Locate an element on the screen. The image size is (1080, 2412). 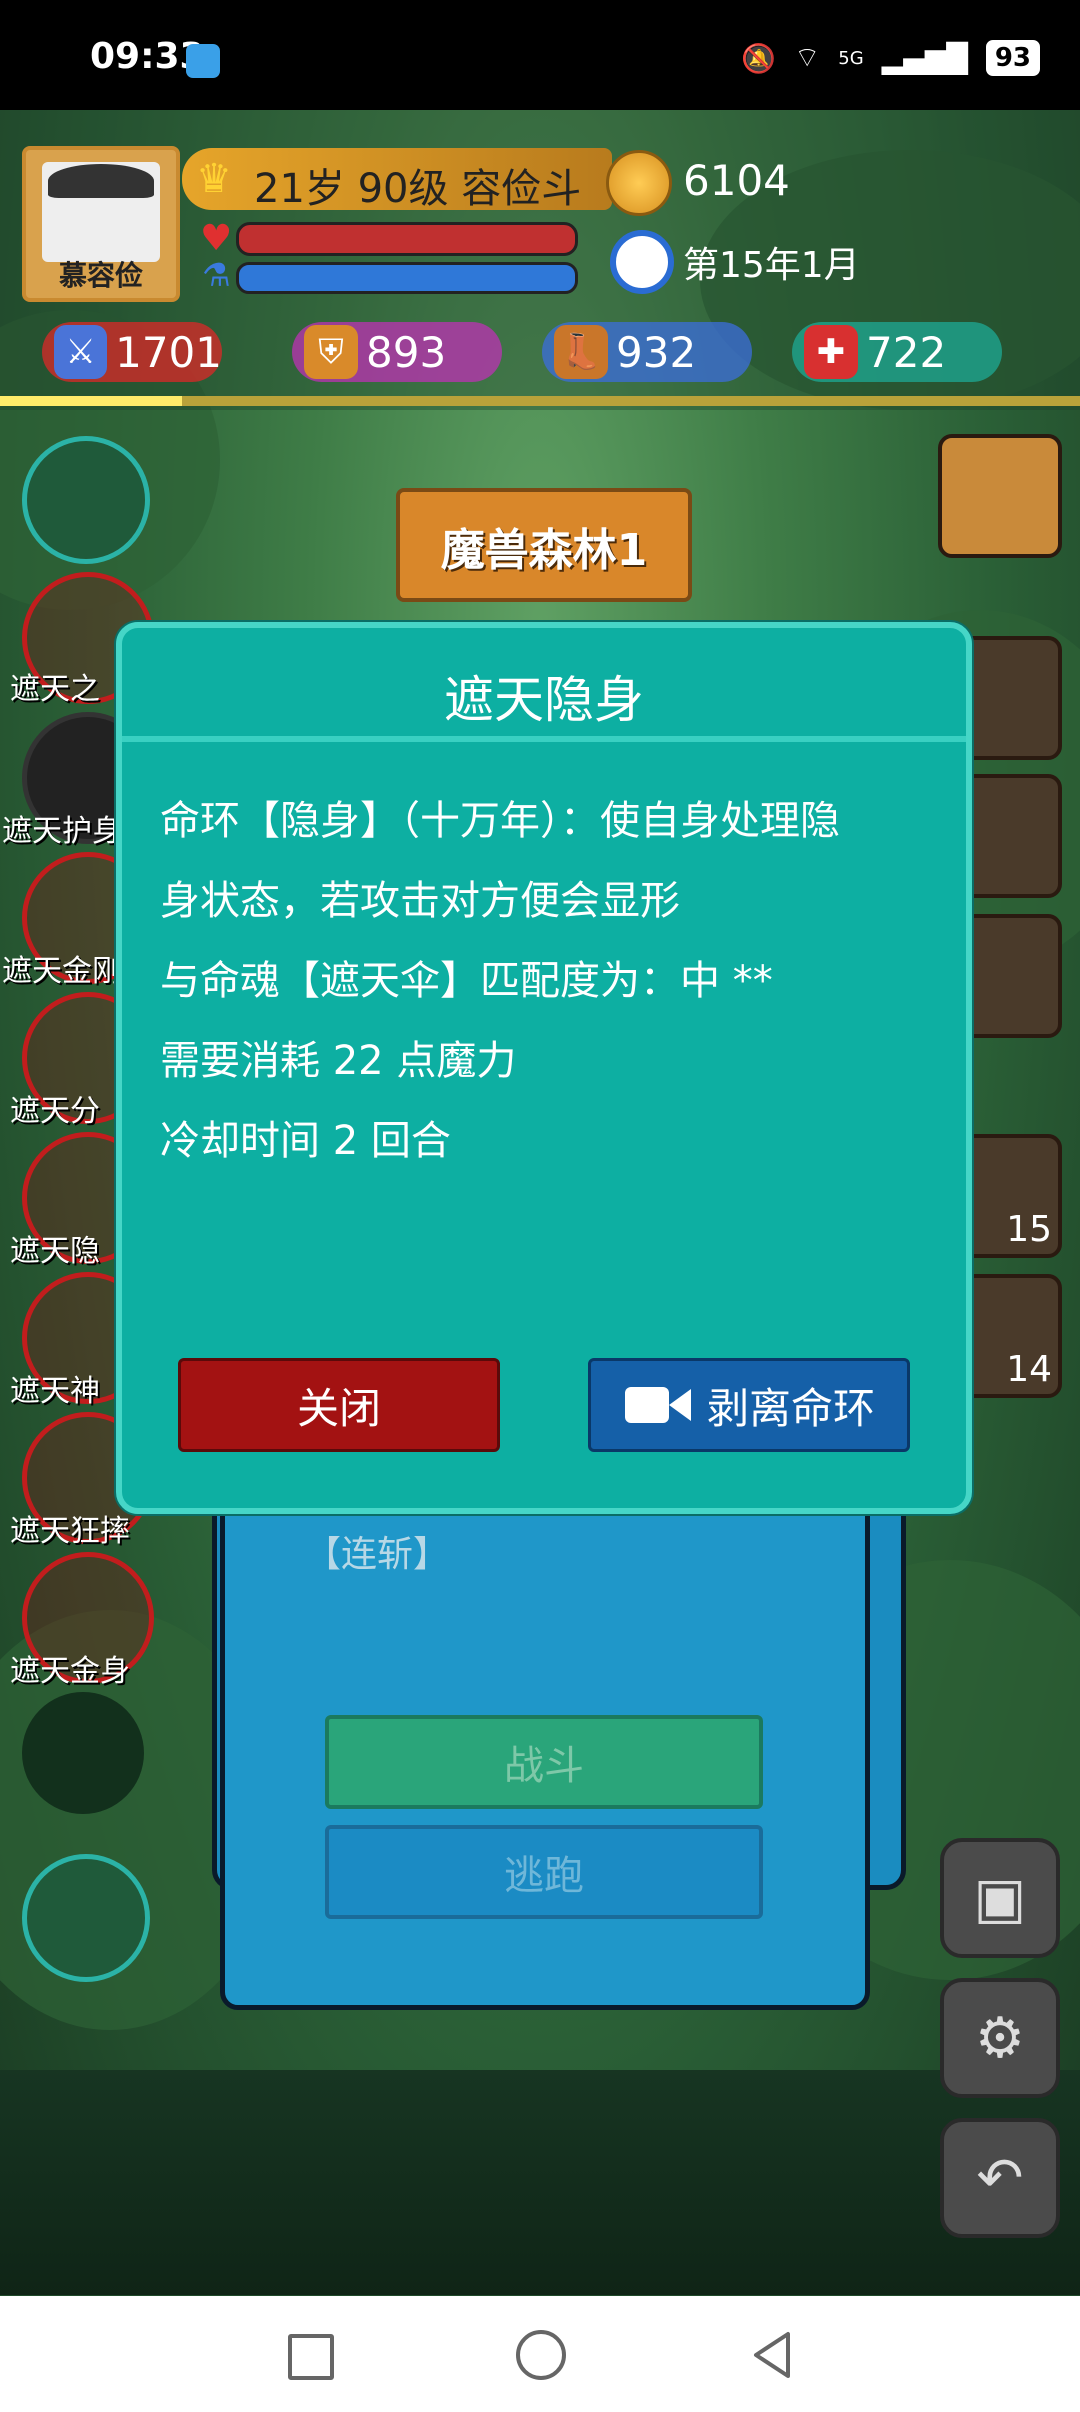
avatar: 慕容俭 is located at coordinates (101, 224).